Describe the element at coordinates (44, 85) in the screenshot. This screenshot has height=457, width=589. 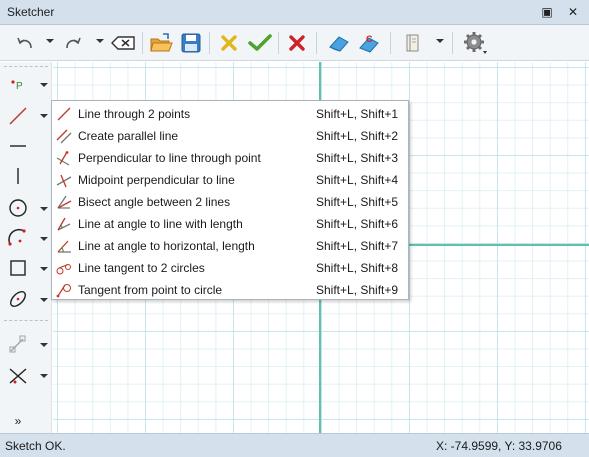
I see `point-tool-caret` at that location.